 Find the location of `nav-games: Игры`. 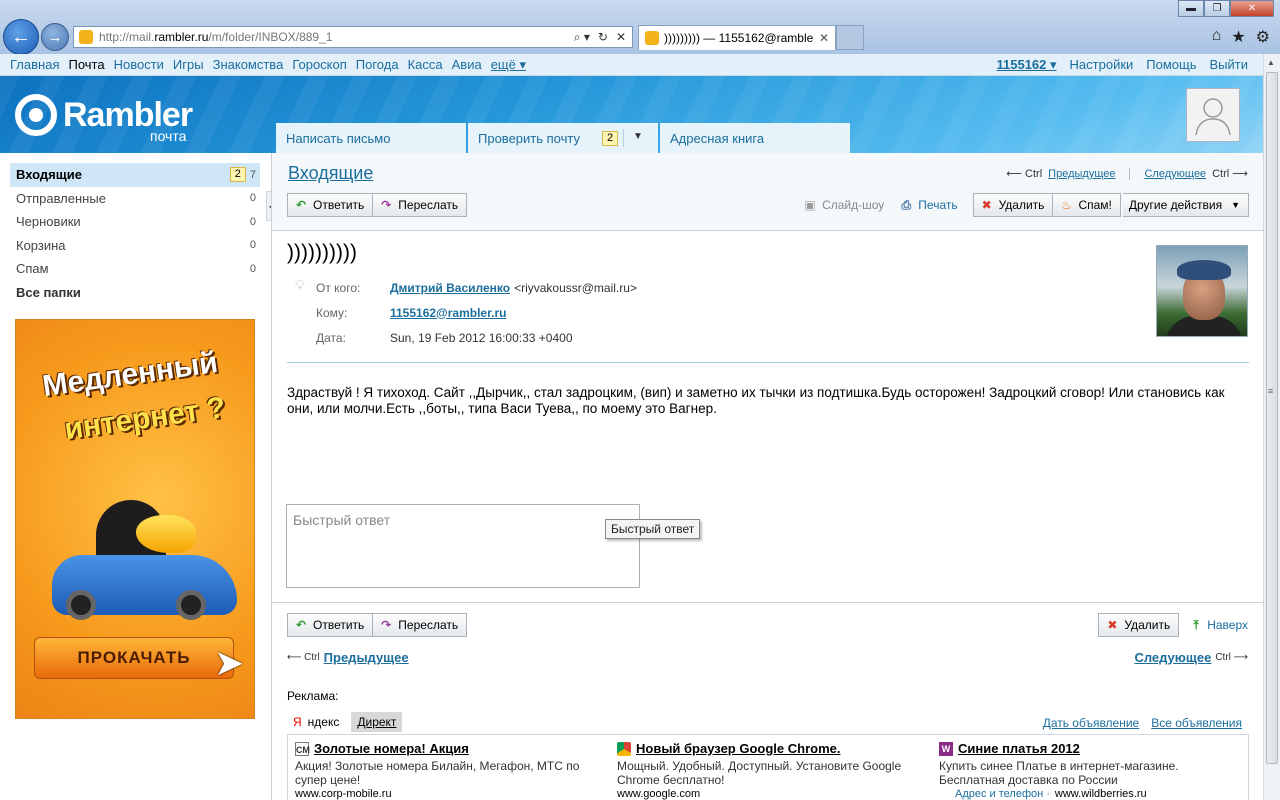

nav-games: Игры is located at coordinates (188, 64).